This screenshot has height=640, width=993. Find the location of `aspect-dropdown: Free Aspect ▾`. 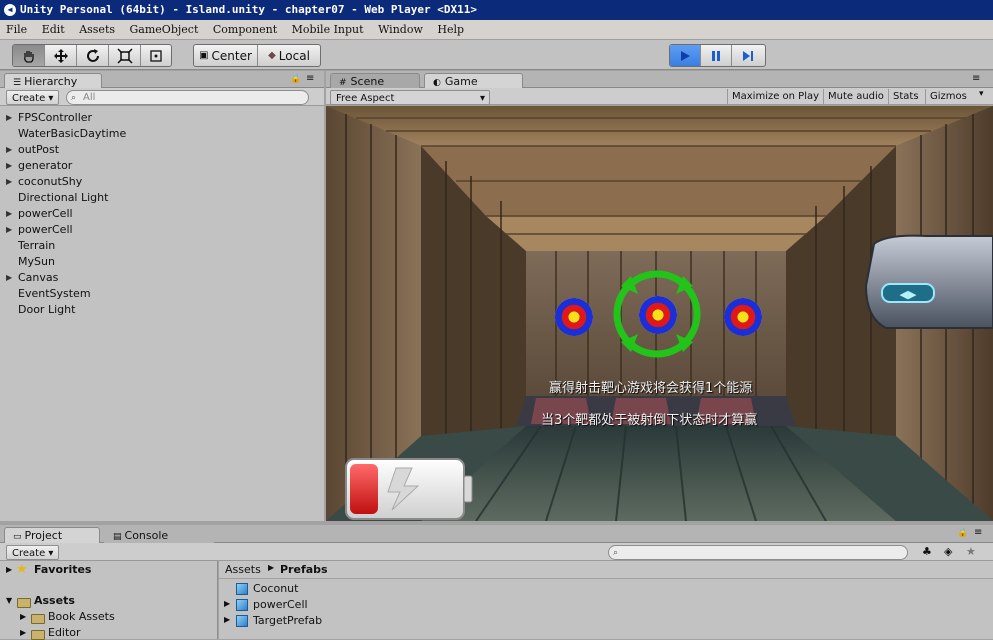

aspect-dropdown: Free Aspect ▾ is located at coordinates (410, 97).